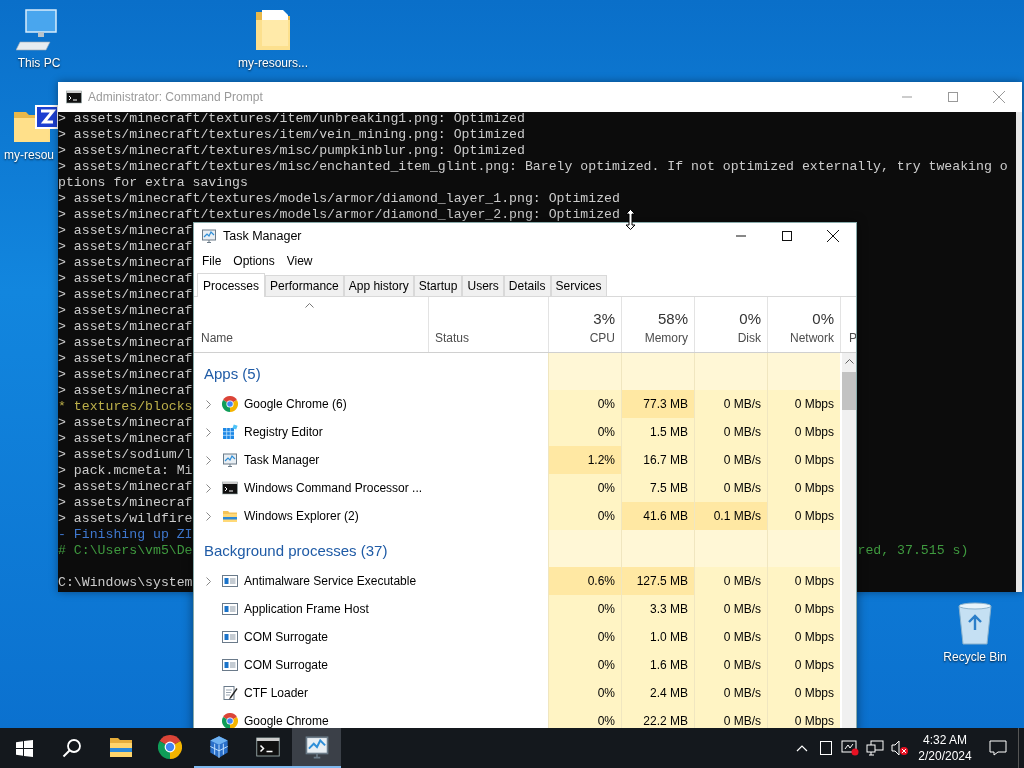 This screenshot has height=768, width=1024. I want to click on console-line: ptions for extra savings, so click(153, 184).